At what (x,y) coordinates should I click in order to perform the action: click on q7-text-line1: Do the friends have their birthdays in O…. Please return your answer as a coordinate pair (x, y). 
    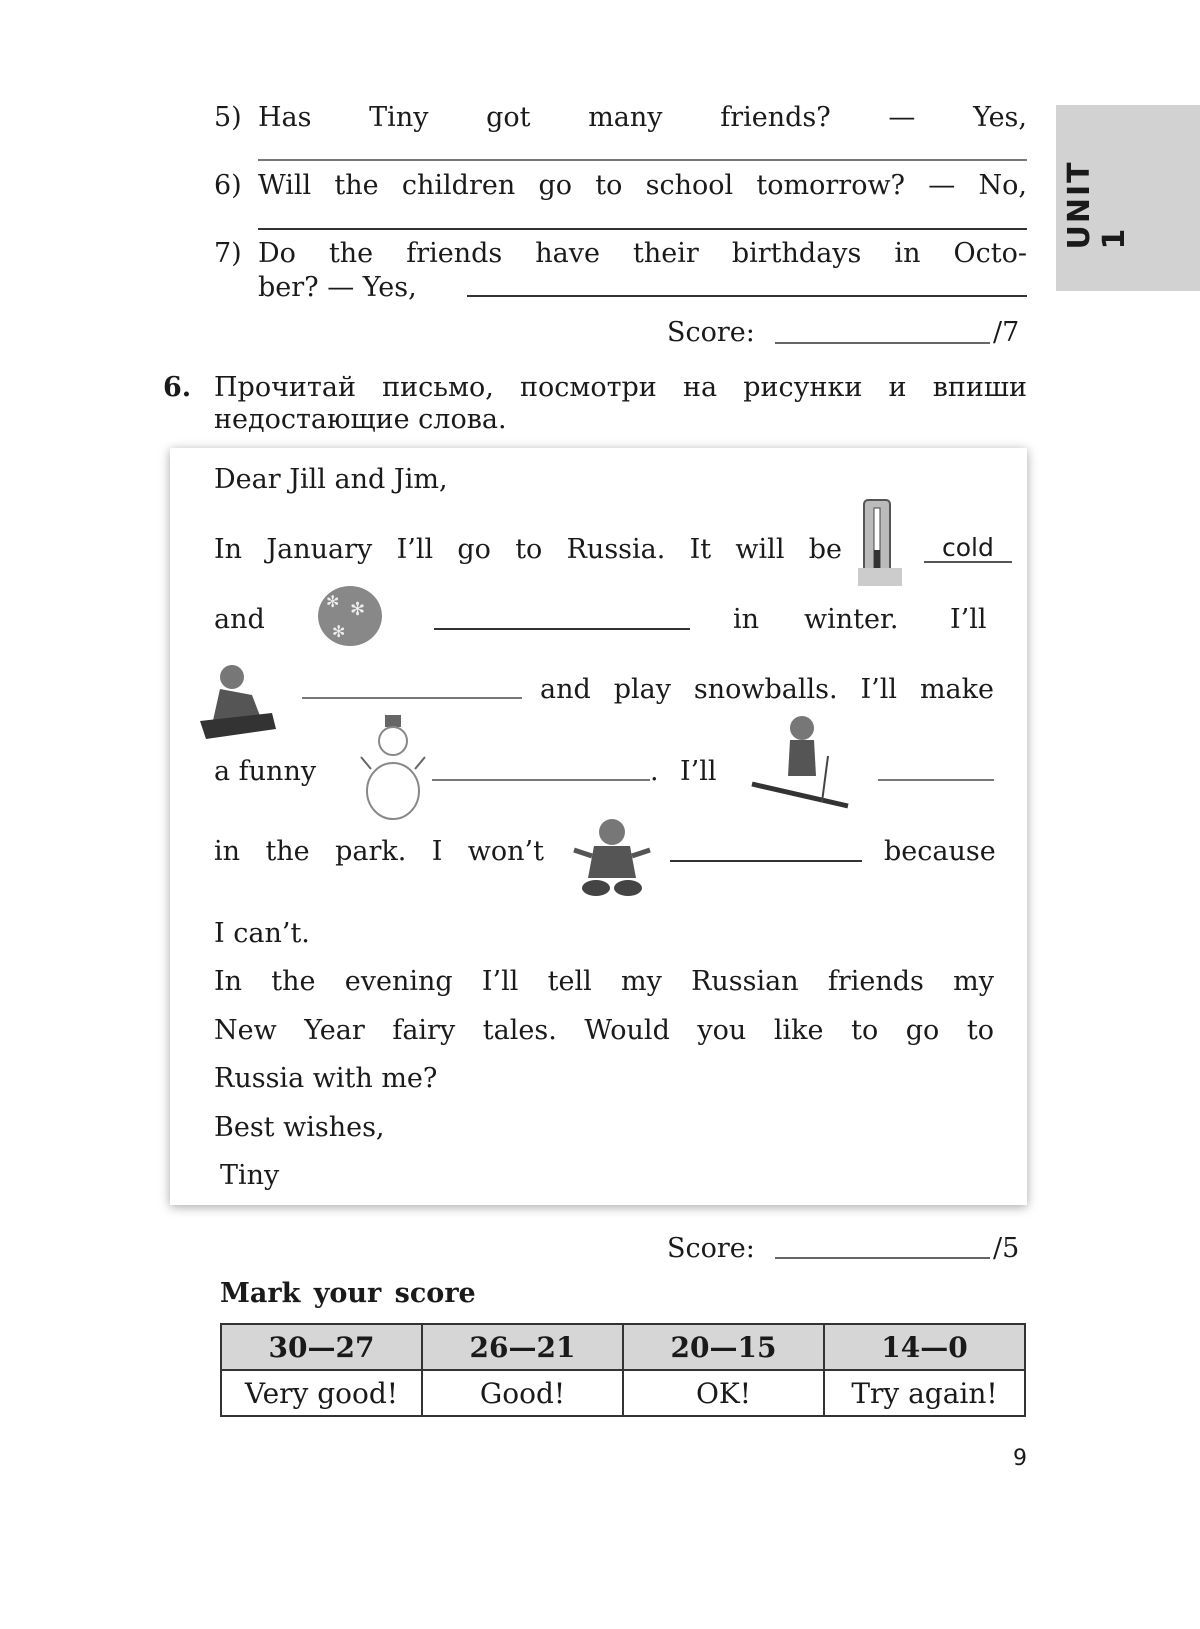
    Looking at the image, I should click on (642, 253).